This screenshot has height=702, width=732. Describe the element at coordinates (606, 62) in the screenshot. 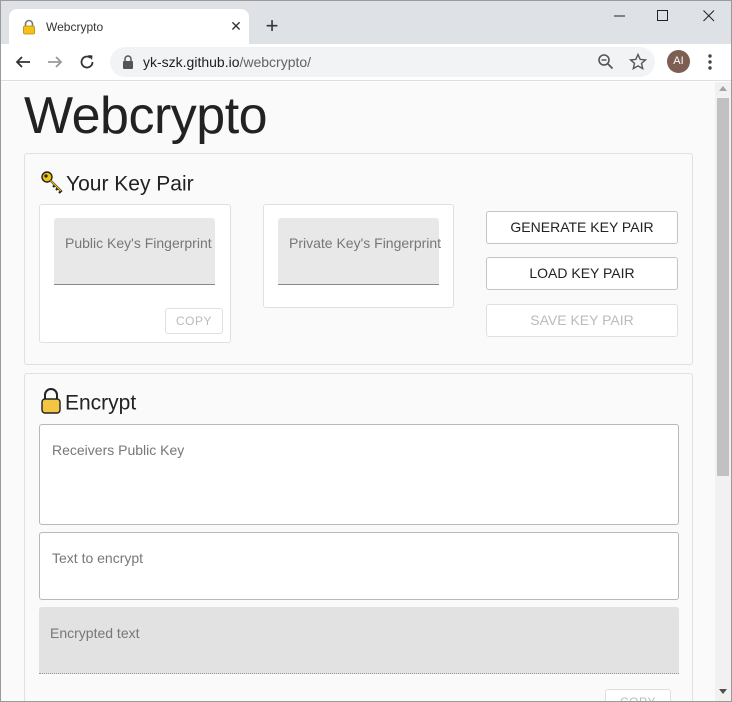

I see `zoom-icon` at that location.